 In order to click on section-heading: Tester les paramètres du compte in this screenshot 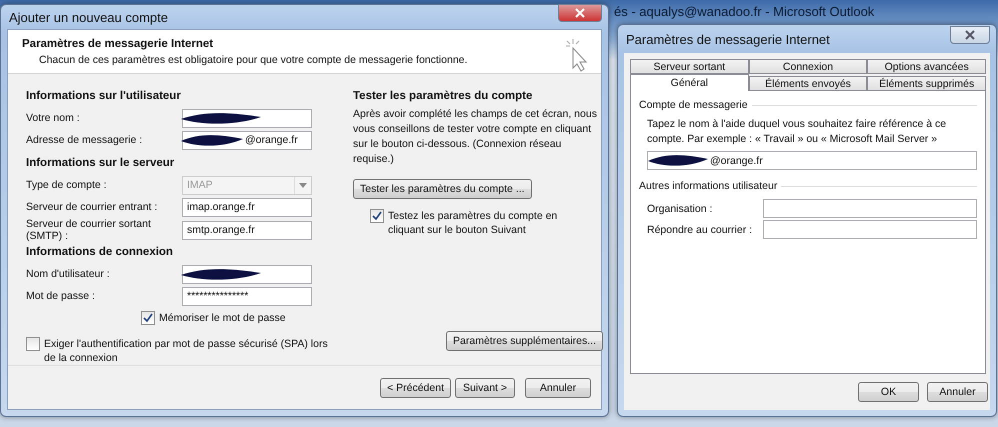, I will do `click(443, 96)`.